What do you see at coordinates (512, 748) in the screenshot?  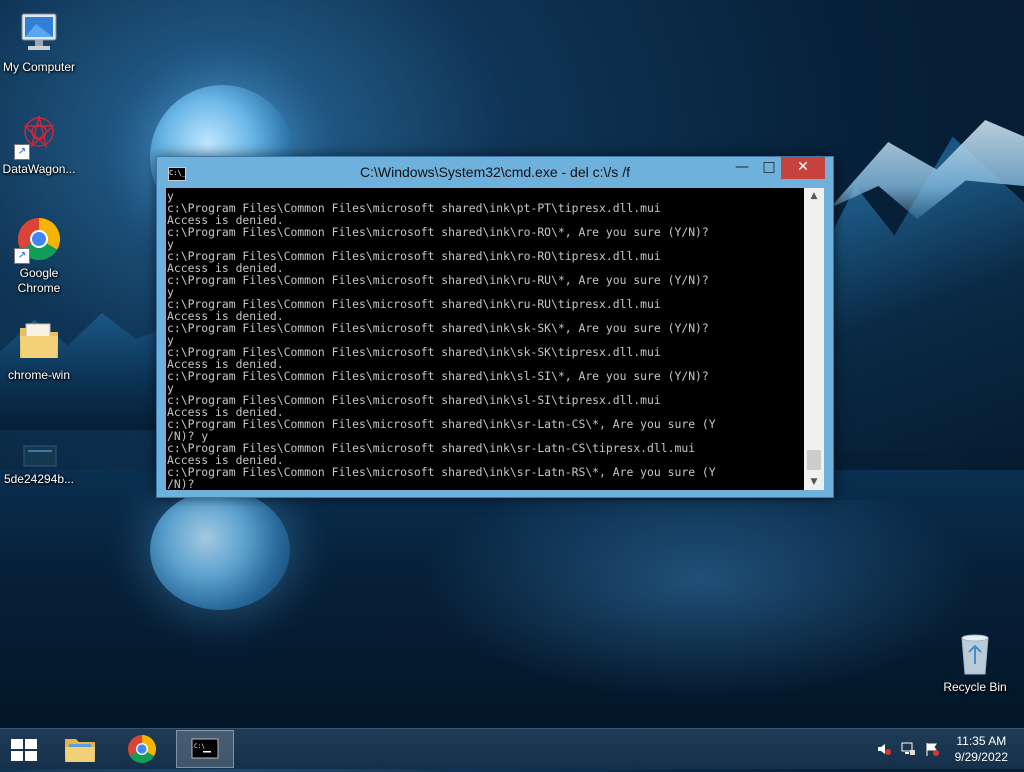 I see `taskbar: C:\ 11:35 AM 9/29/2022` at bounding box center [512, 748].